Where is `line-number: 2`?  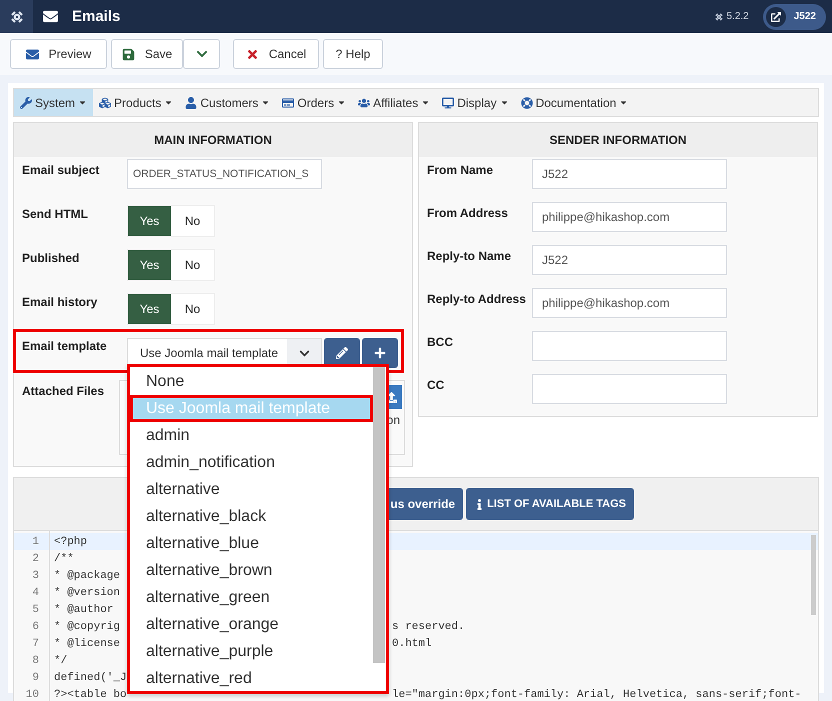
line-number: 2 is located at coordinates (35, 558).